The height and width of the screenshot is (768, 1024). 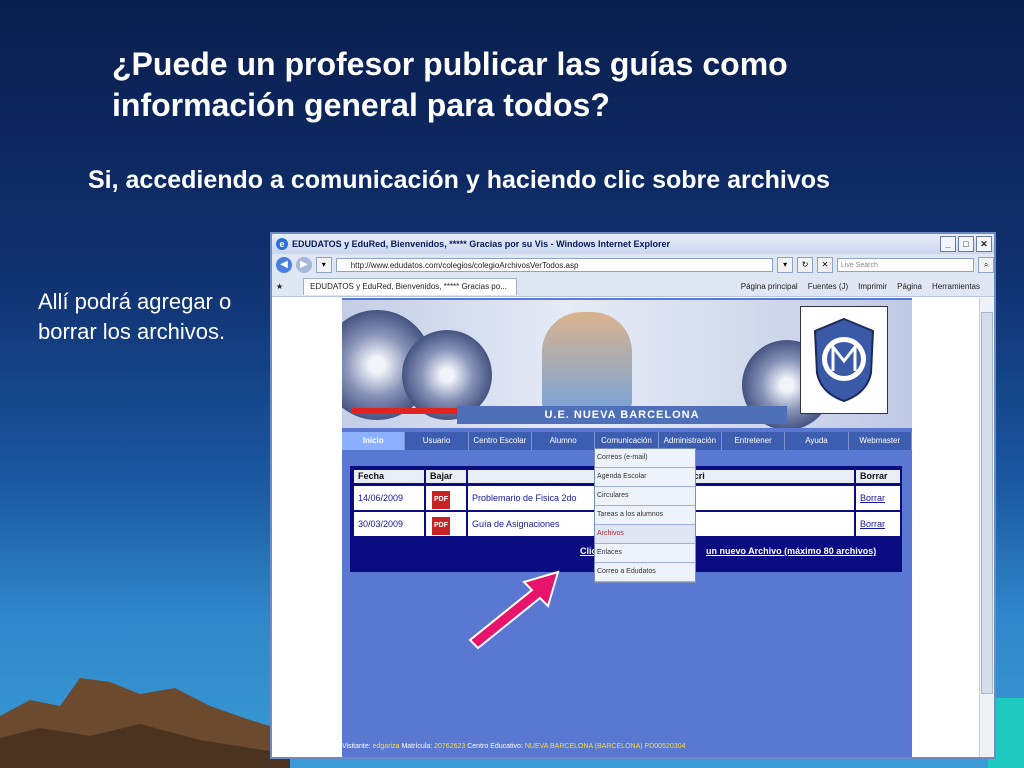 What do you see at coordinates (622, 415) in the screenshot?
I see `school-name: U.E. NUEVA BARCELONA` at bounding box center [622, 415].